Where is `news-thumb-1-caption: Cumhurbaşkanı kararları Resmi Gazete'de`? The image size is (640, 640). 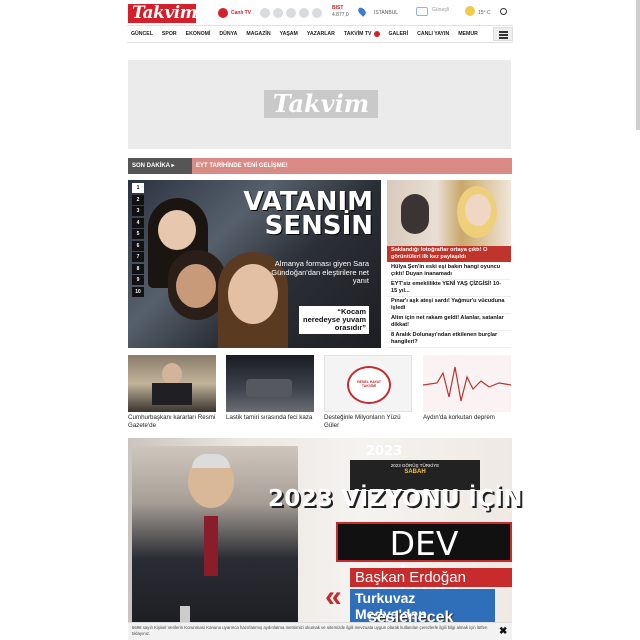
news-thumb-1-caption: Cumhurbaşkanı kararları Resmi Gazete'de is located at coordinates (174, 422).